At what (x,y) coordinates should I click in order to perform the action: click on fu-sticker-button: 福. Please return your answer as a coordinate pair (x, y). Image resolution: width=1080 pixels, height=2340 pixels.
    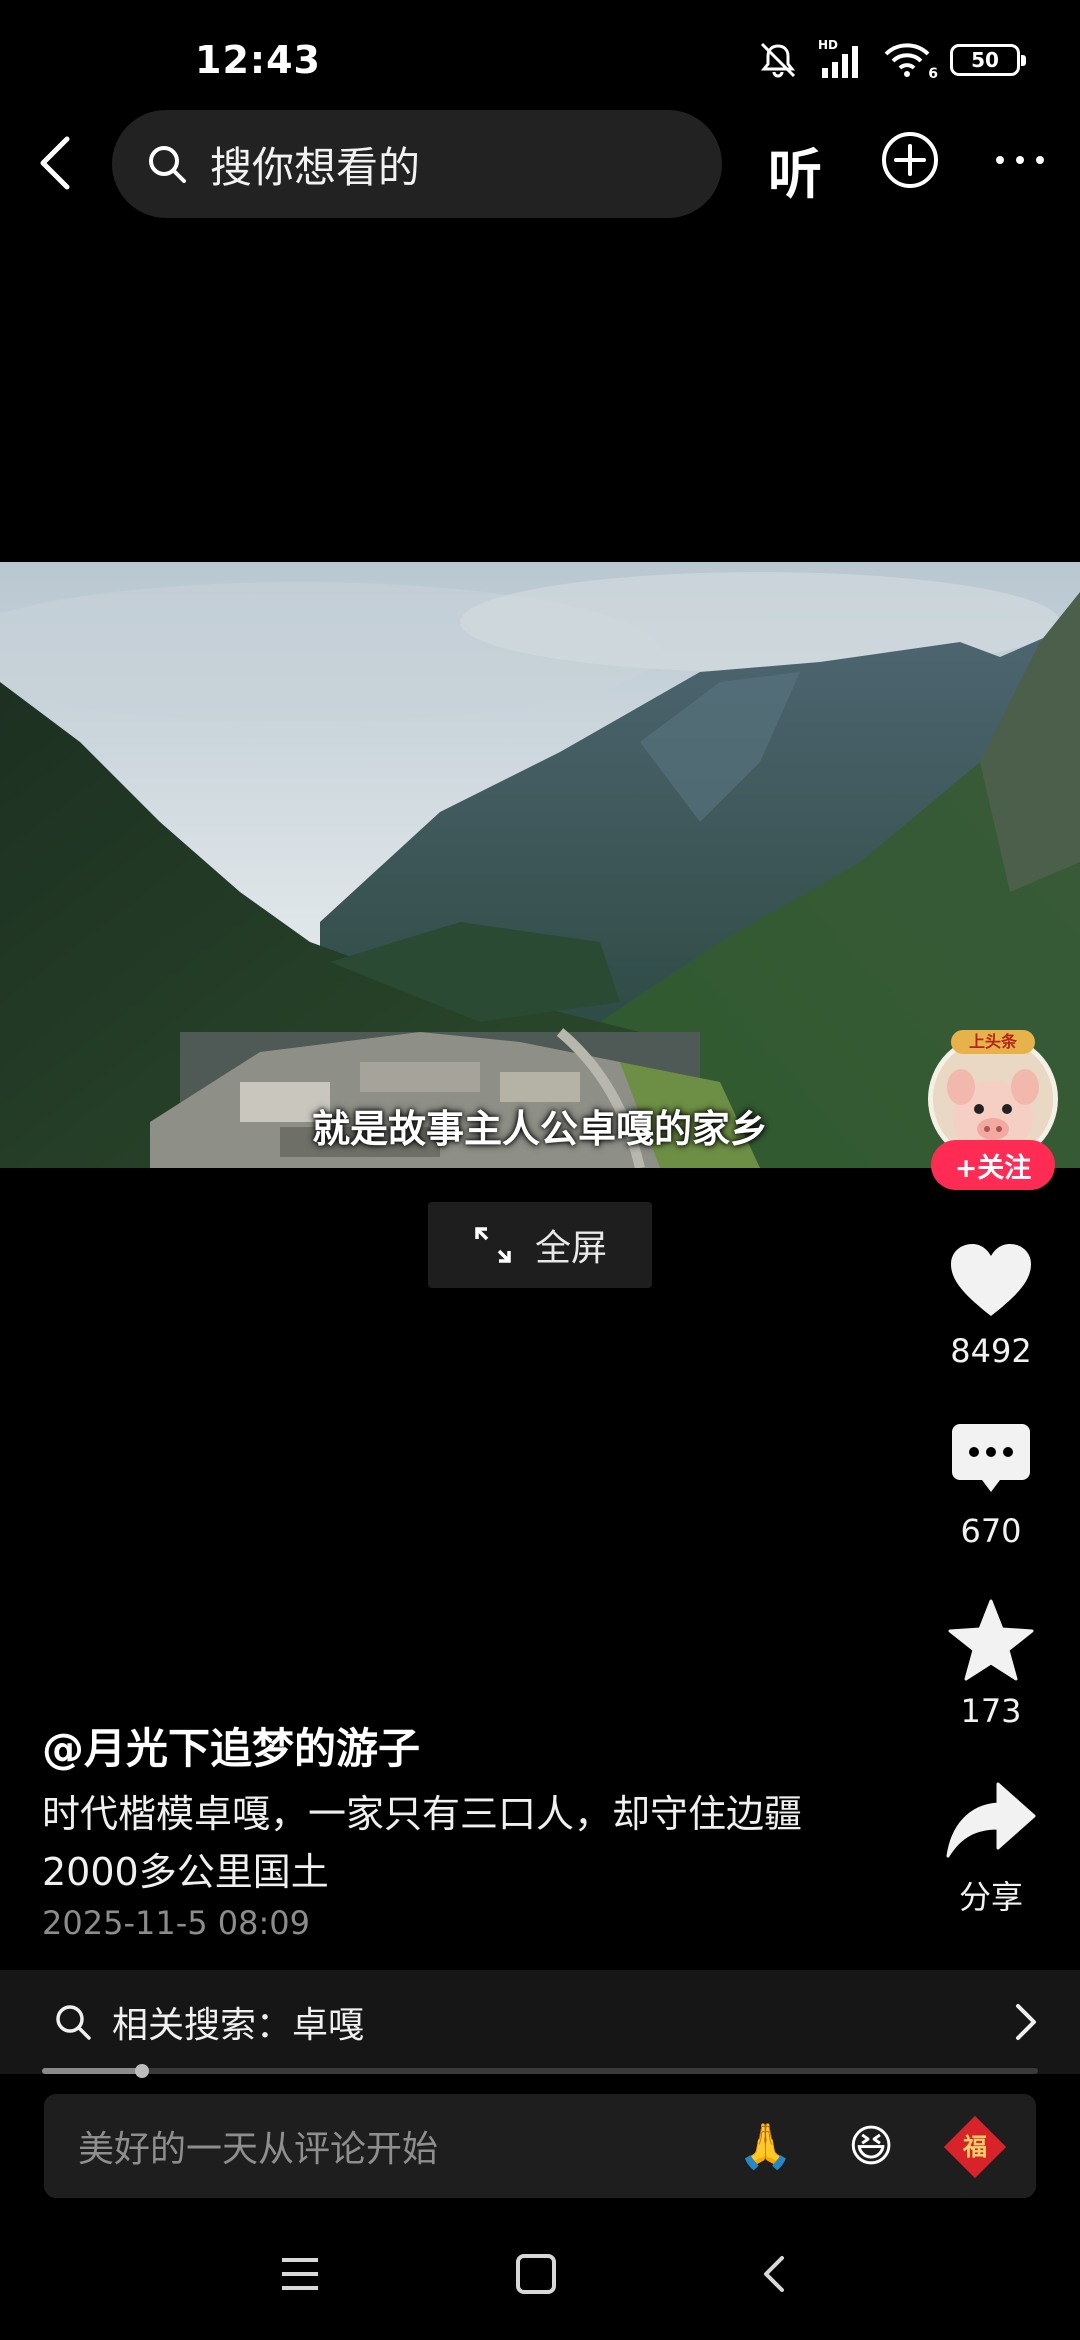
    Looking at the image, I should click on (975, 2147).